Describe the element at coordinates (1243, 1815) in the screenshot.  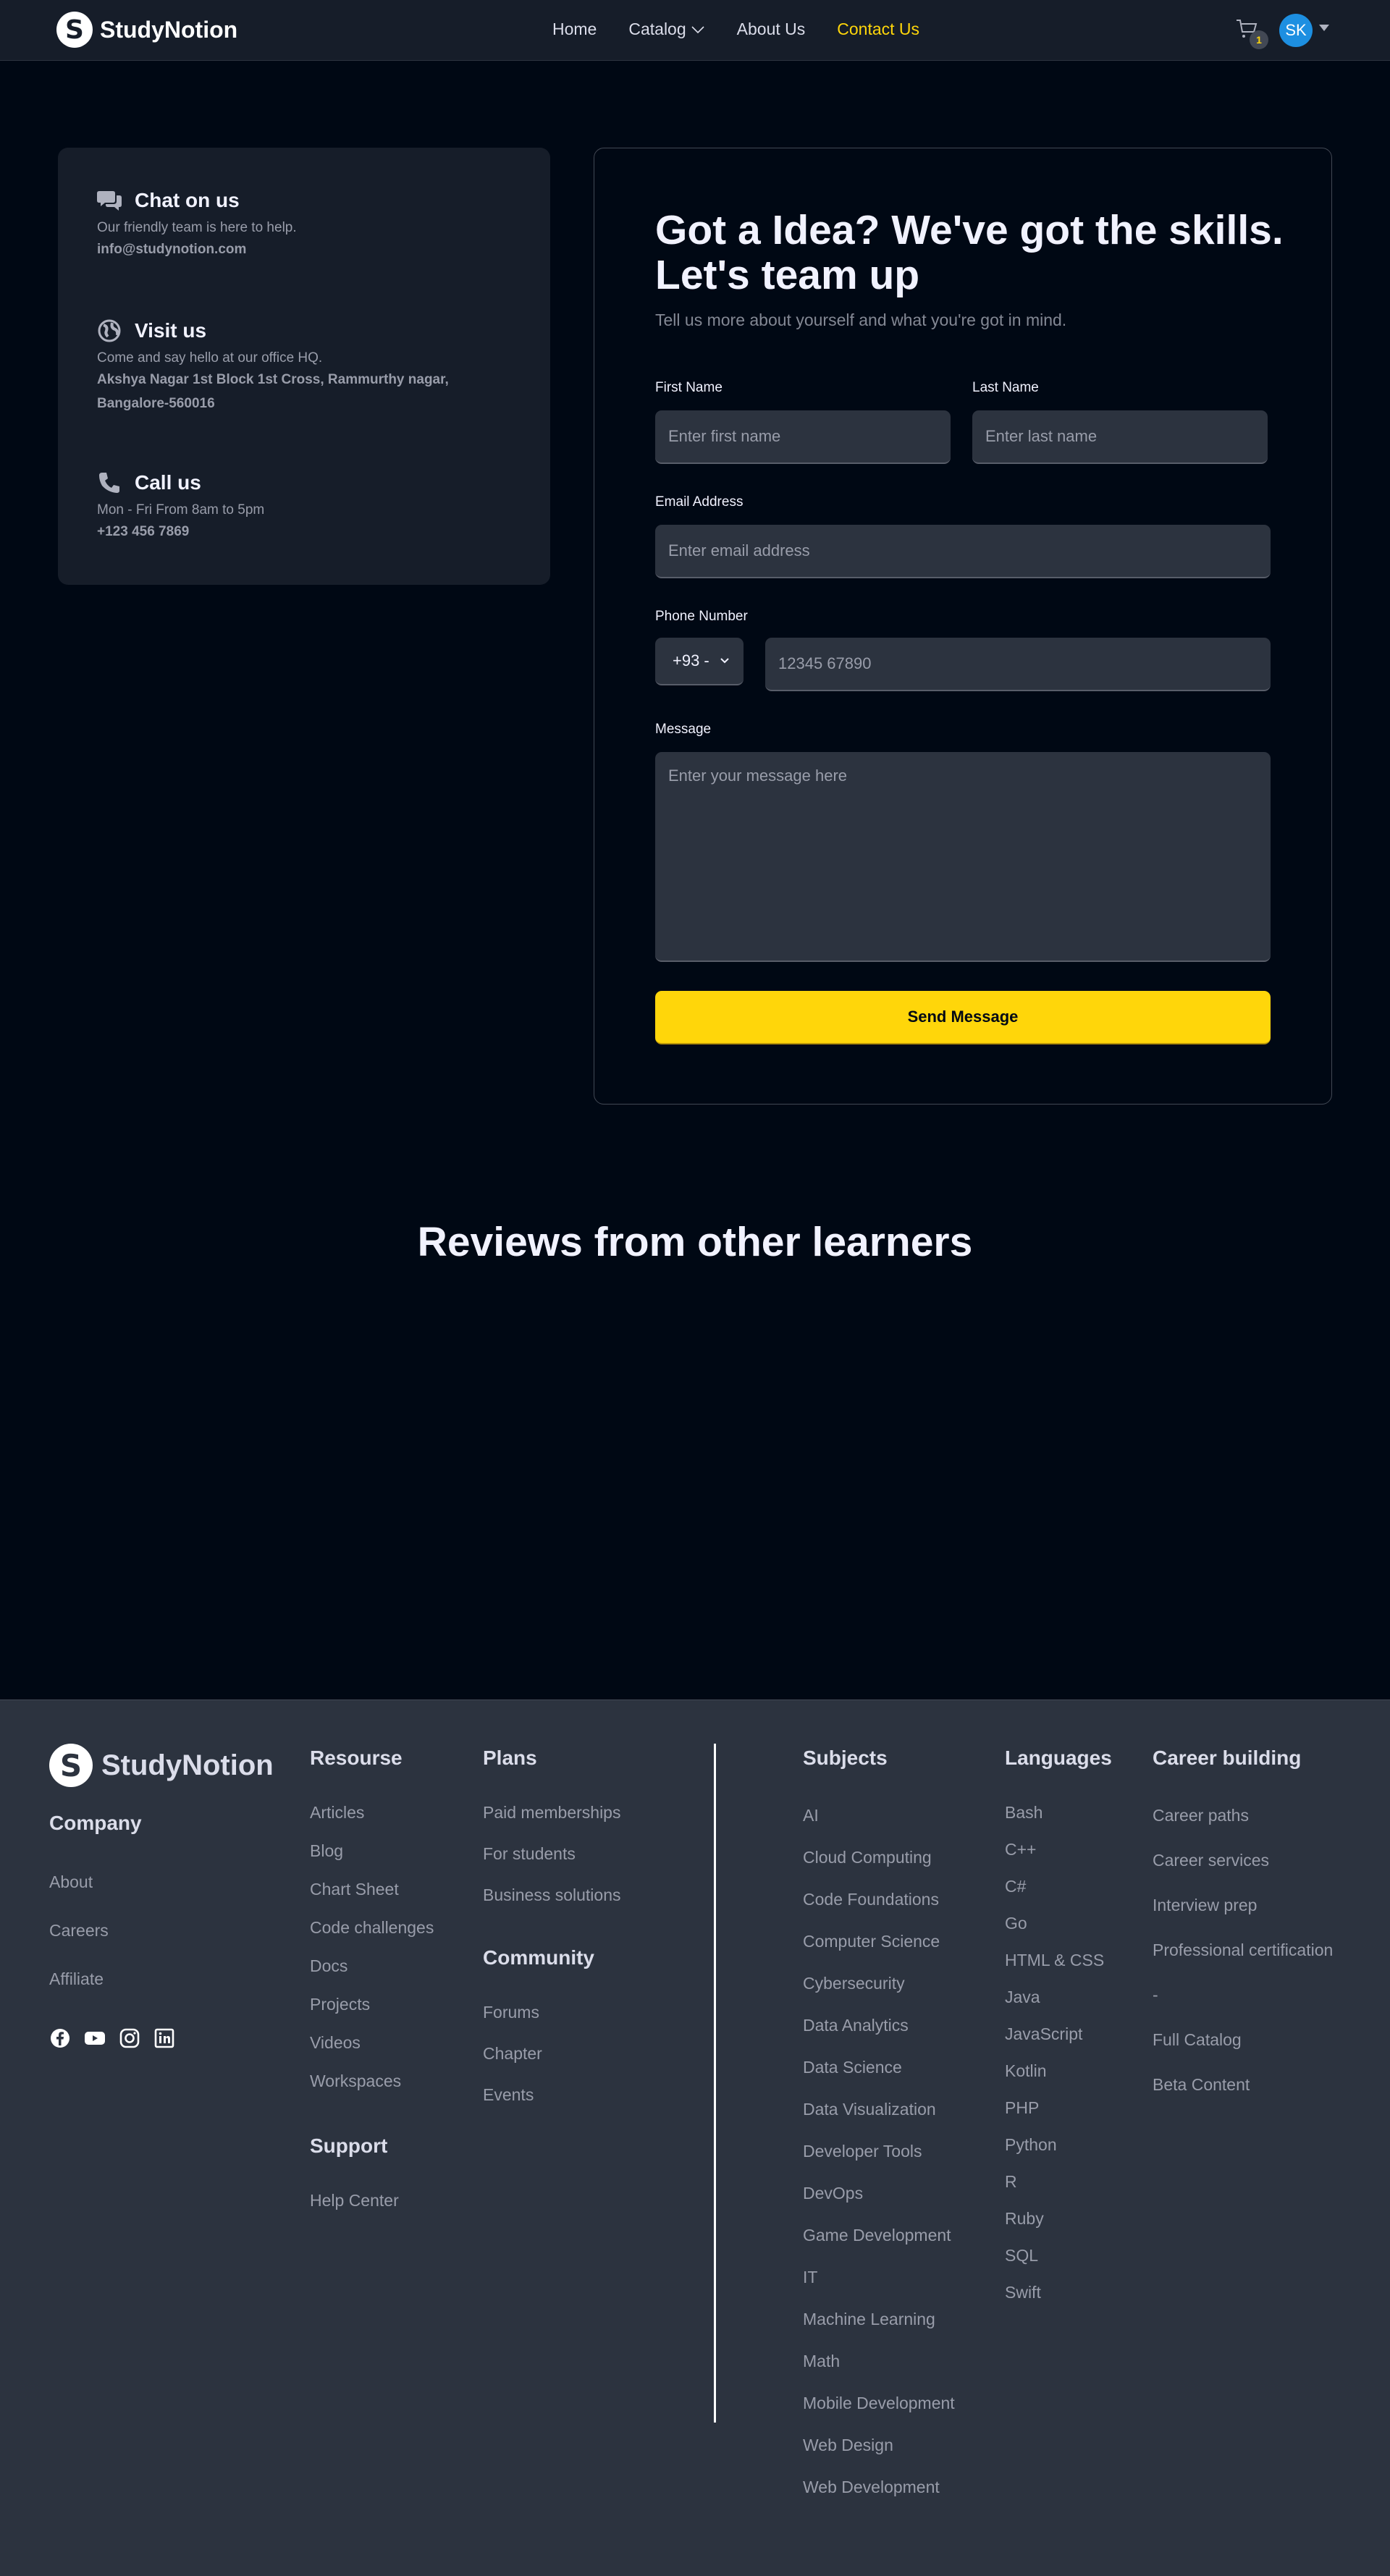
I see `footer-link: Career paths` at that location.